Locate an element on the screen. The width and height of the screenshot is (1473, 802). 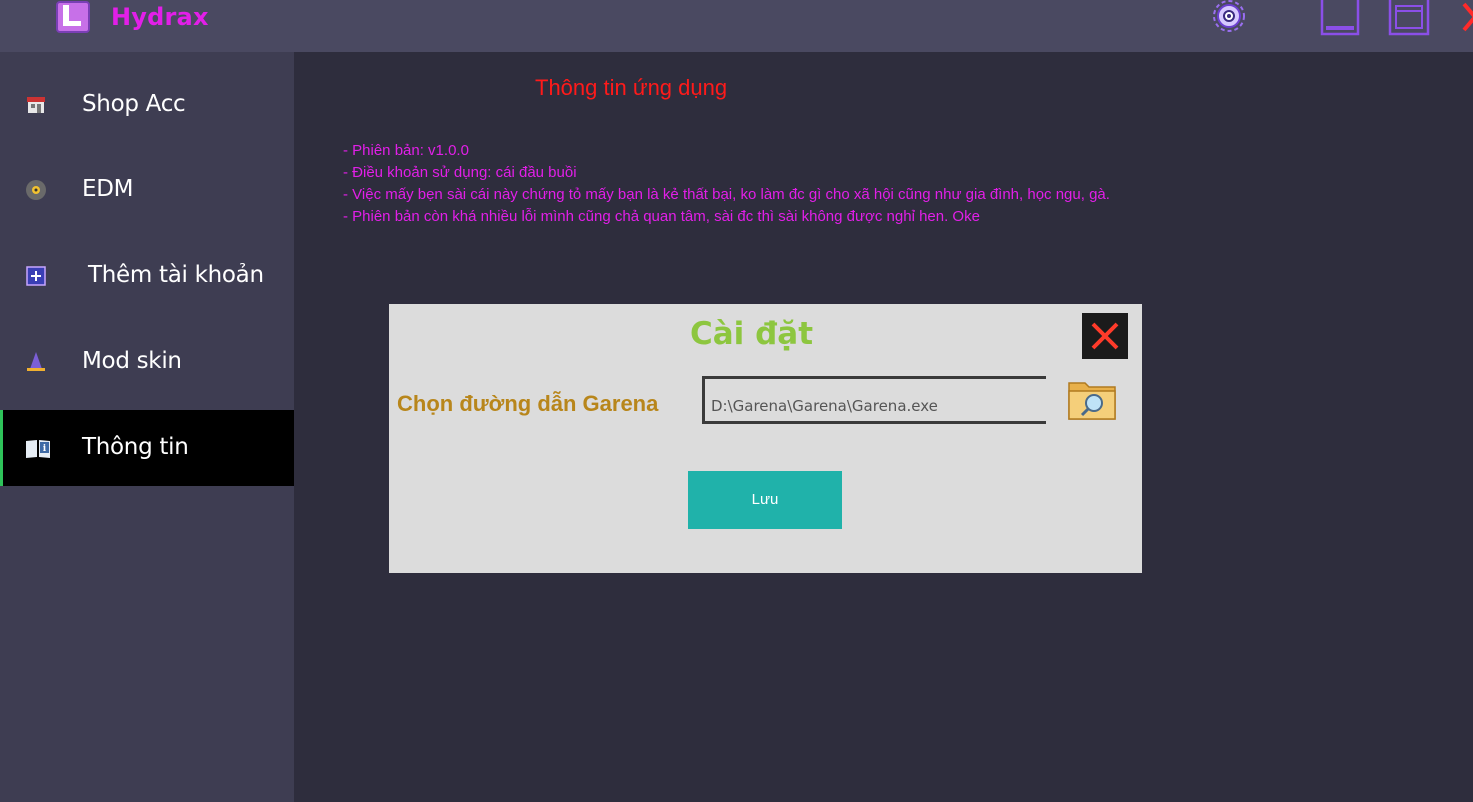
app-title: Hydrax is located at coordinates (160, 17).